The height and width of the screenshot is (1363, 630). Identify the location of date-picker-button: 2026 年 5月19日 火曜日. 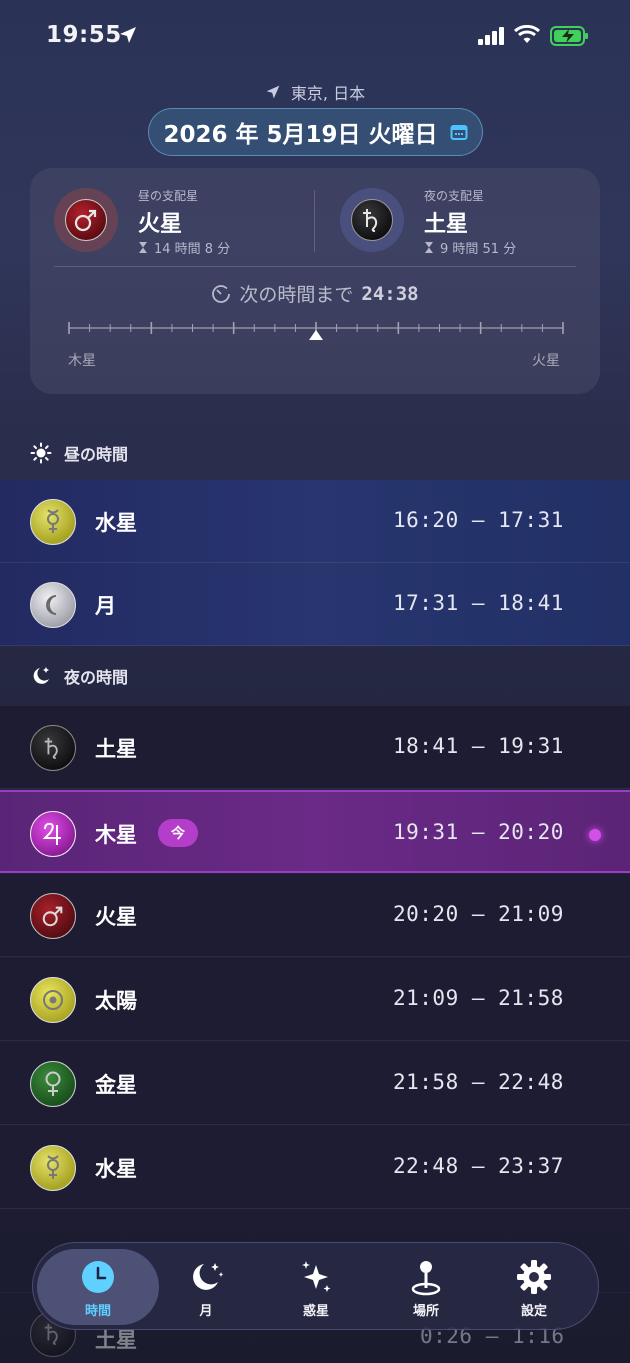
(315, 132).